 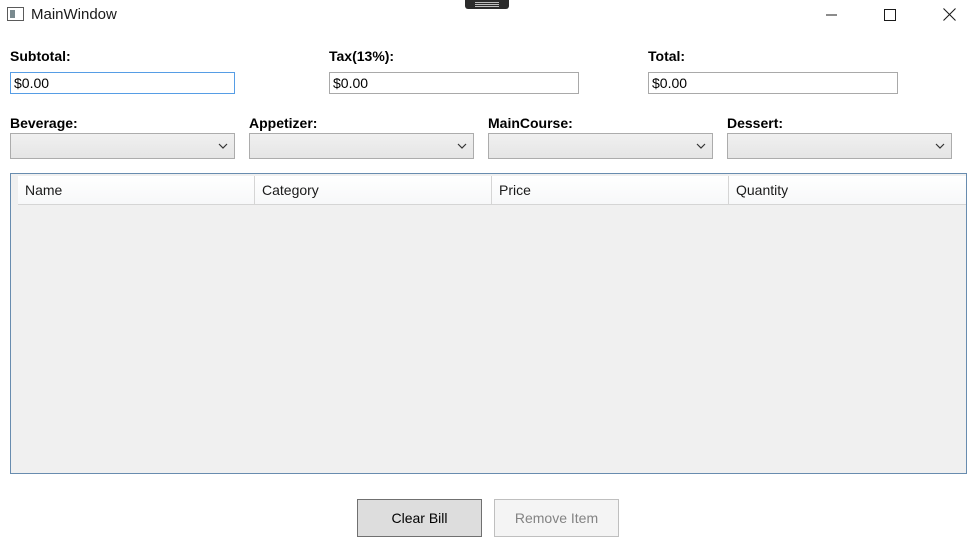 I want to click on title-bar: MainWindow, so click(x=486, y=15).